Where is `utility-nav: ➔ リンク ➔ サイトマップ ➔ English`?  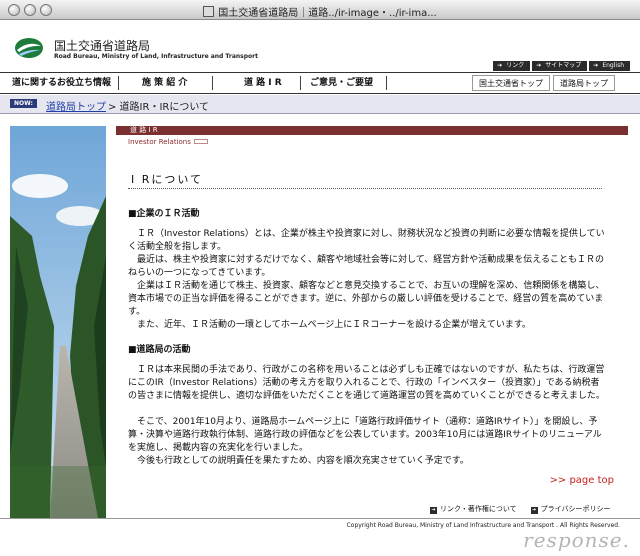 utility-nav: ➔ リンク ➔ サイトマップ ➔ English is located at coordinates (561, 66).